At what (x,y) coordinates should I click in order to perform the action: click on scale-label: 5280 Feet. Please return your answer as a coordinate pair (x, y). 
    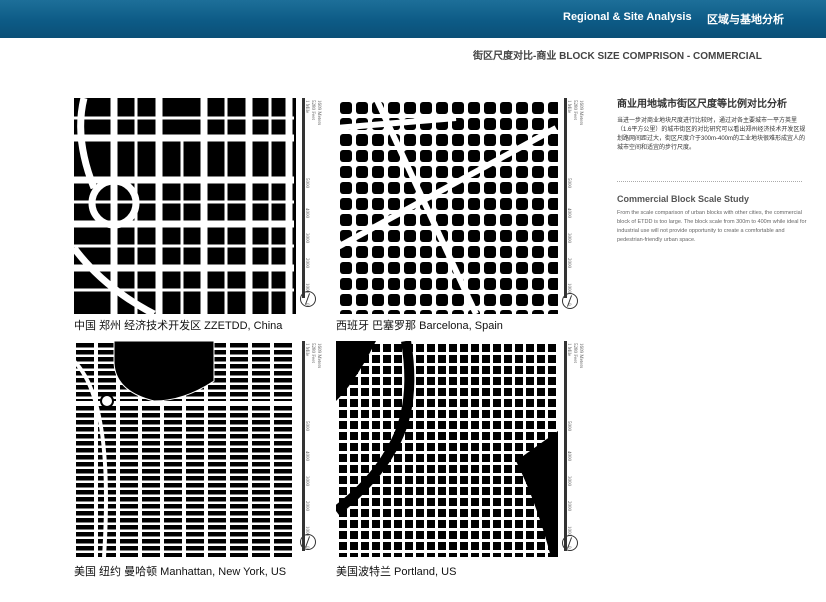
    Looking at the image, I should click on (312, 110).